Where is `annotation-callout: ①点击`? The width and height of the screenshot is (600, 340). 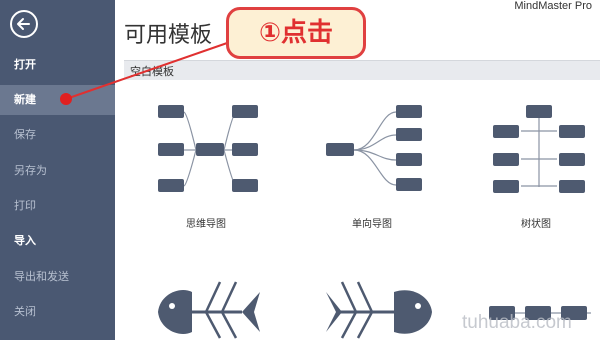 annotation-callout: ①点击 is located at coordinates (296, 33).